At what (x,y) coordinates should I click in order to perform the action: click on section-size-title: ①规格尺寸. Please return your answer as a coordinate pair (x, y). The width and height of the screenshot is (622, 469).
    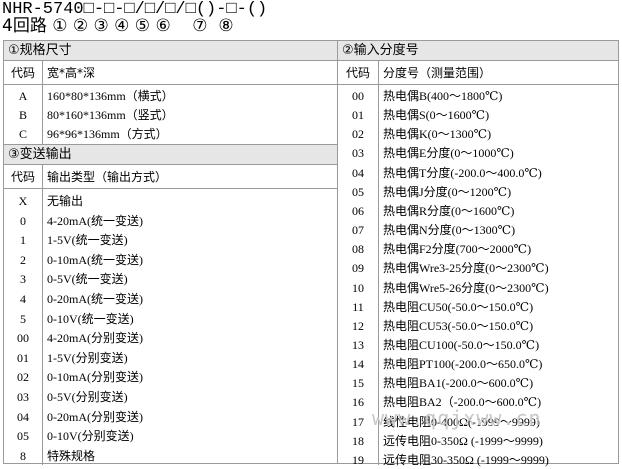
    Looking at the image, I should click on (170, 51).